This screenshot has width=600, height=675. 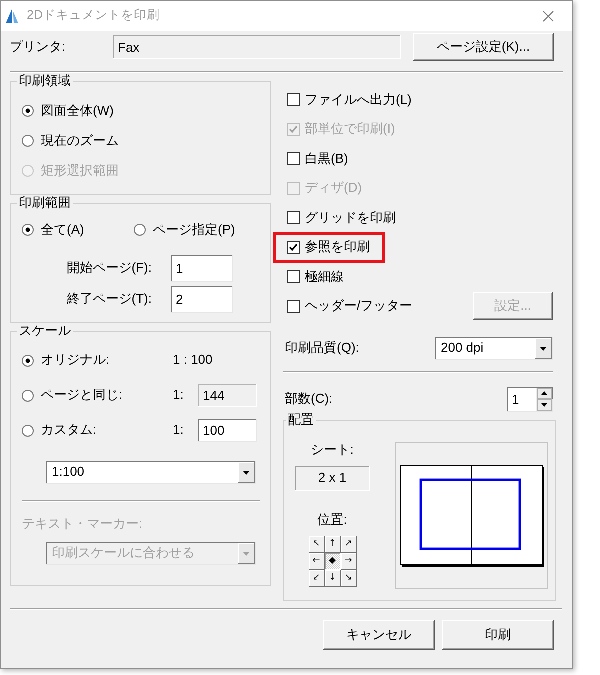 What do you see at coordinates (193, 360) in the screenshot?
I see `scale-value: 1 : 100` at bounding box center [193, 360].